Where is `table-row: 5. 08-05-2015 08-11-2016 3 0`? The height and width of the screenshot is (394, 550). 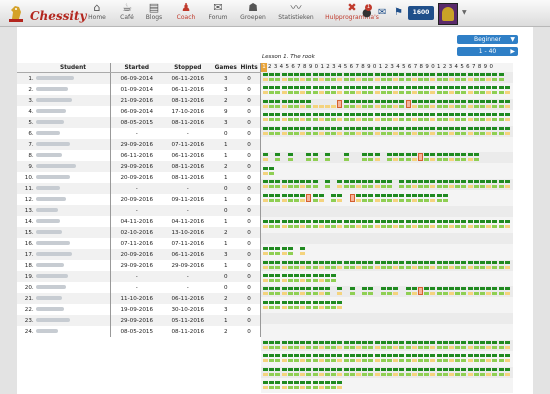 table-row: 5. 08-05-2015 08-11-2016 3 0 is located at coordinates (139, 122).